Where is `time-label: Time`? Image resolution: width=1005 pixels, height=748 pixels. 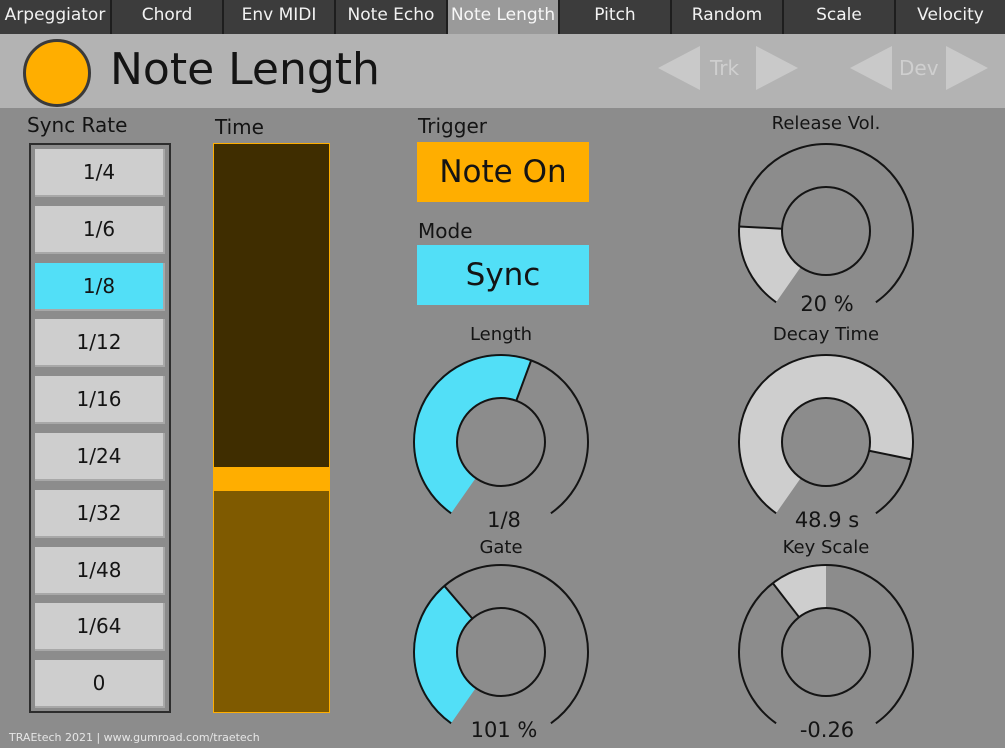
time-label: Time is located at coordinates (239, 127).